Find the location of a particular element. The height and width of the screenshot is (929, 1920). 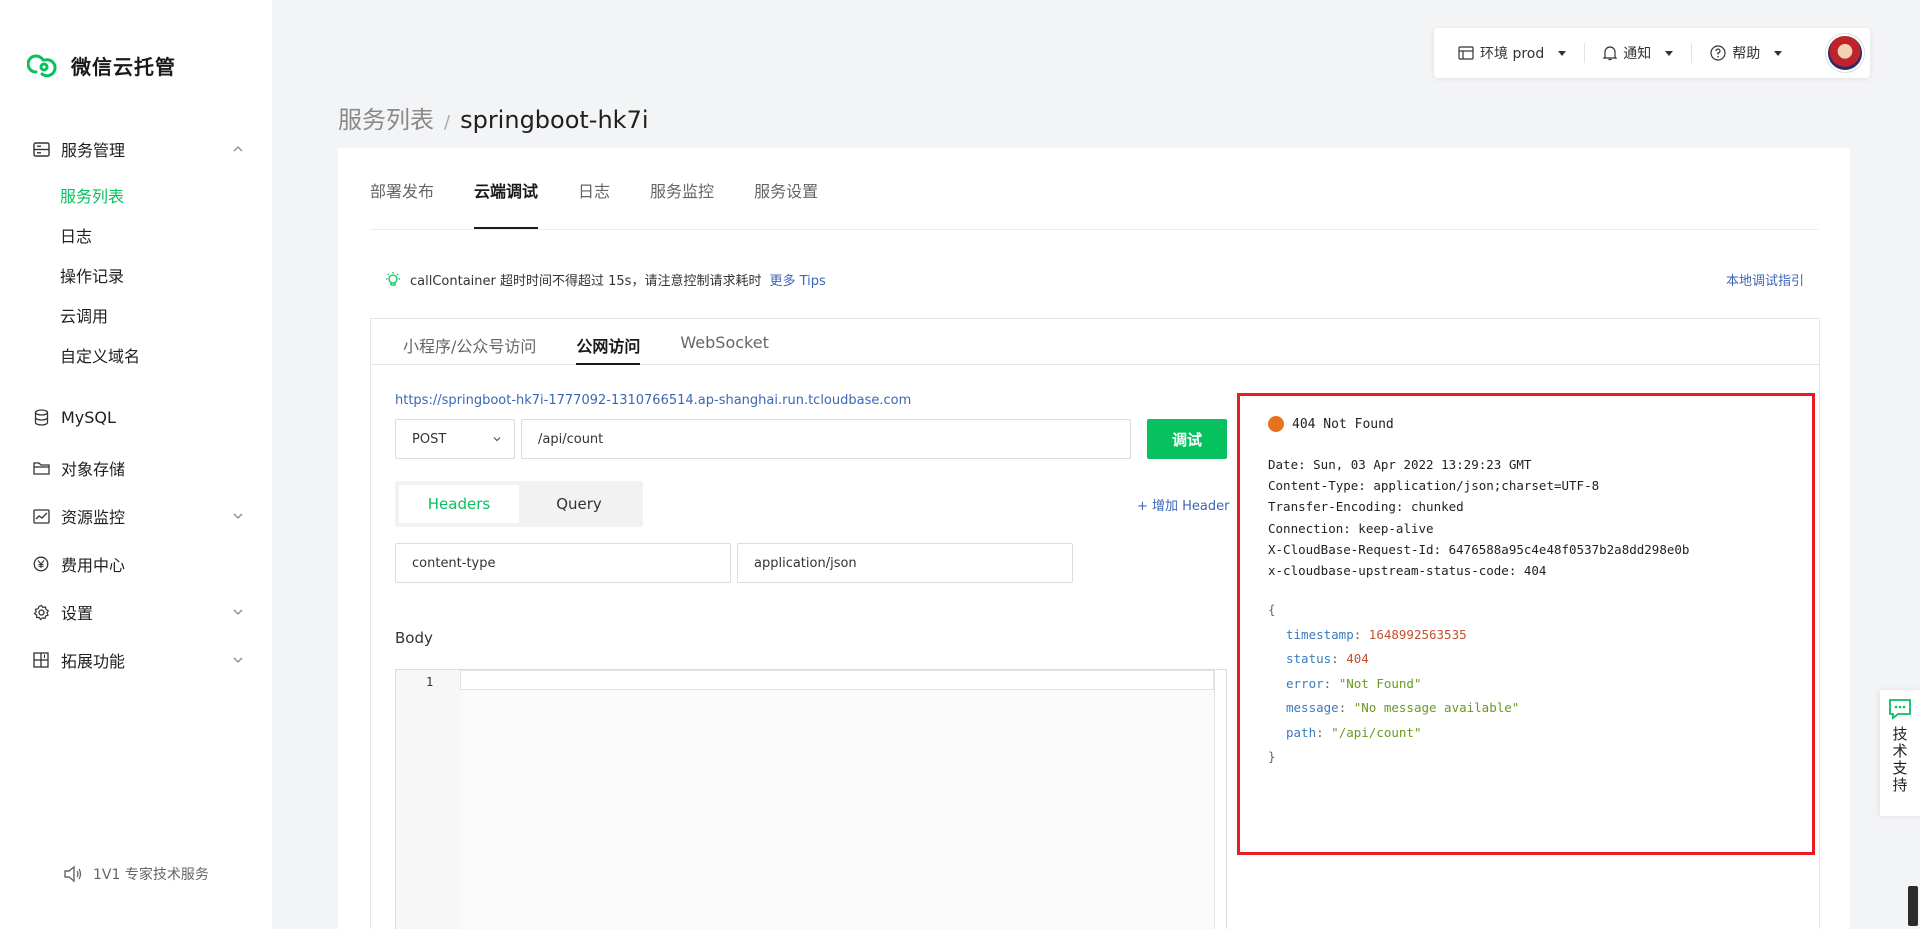

editor-scrollbar is located at coordinates (1220, 799).